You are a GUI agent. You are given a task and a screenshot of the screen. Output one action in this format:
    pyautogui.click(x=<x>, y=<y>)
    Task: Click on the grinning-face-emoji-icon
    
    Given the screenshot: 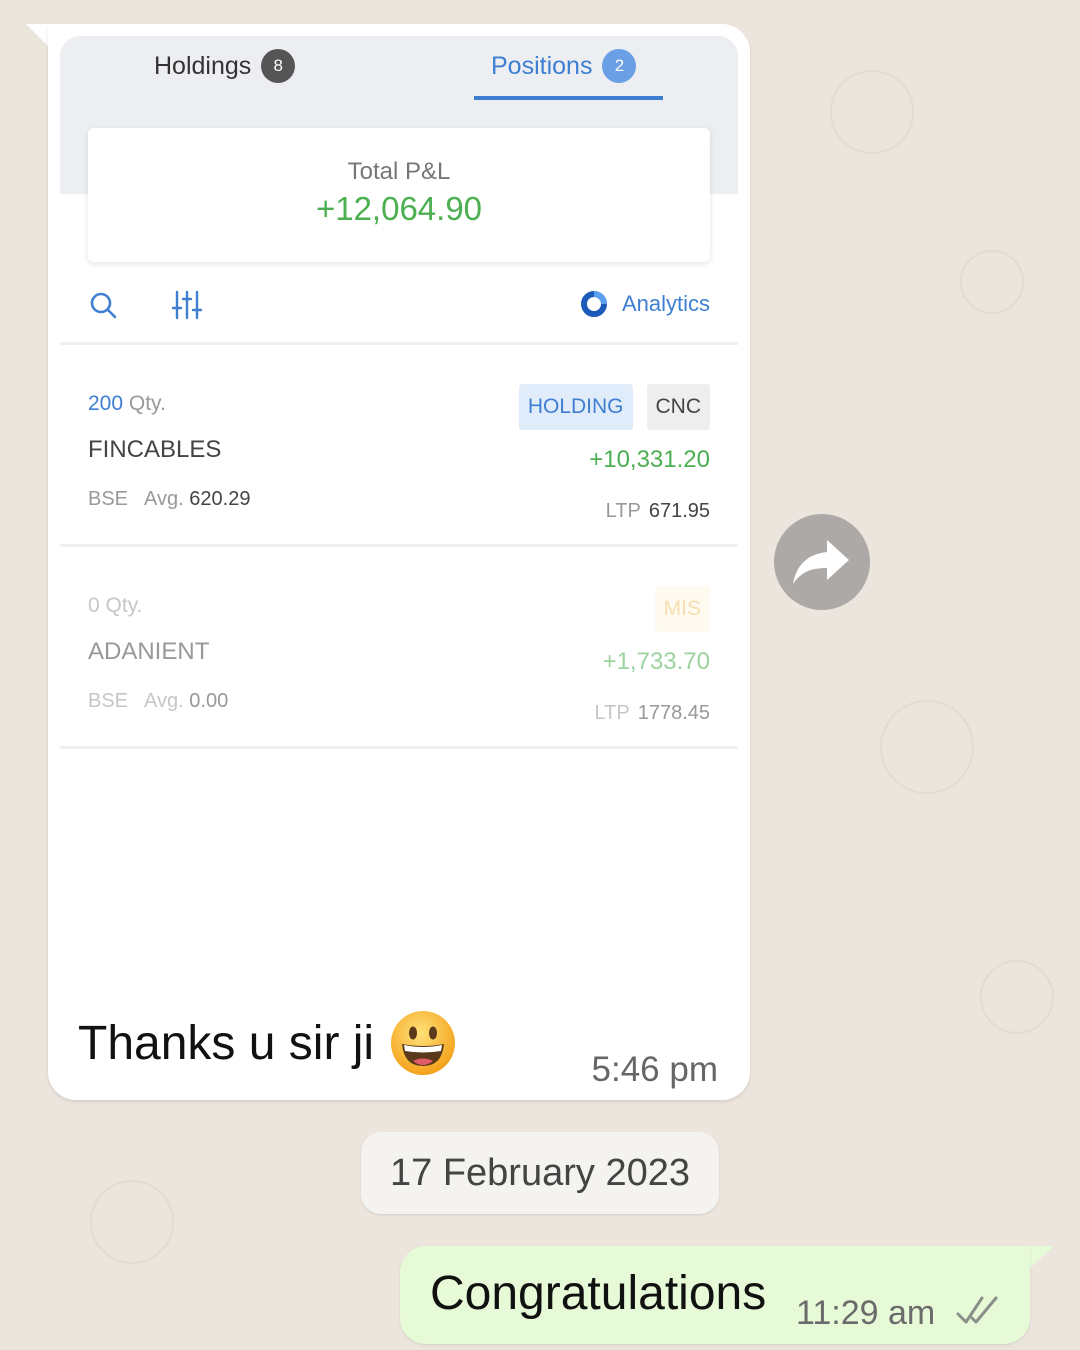 What is the action you would take?
    pyautogui.click(x=423, y=1043)
    